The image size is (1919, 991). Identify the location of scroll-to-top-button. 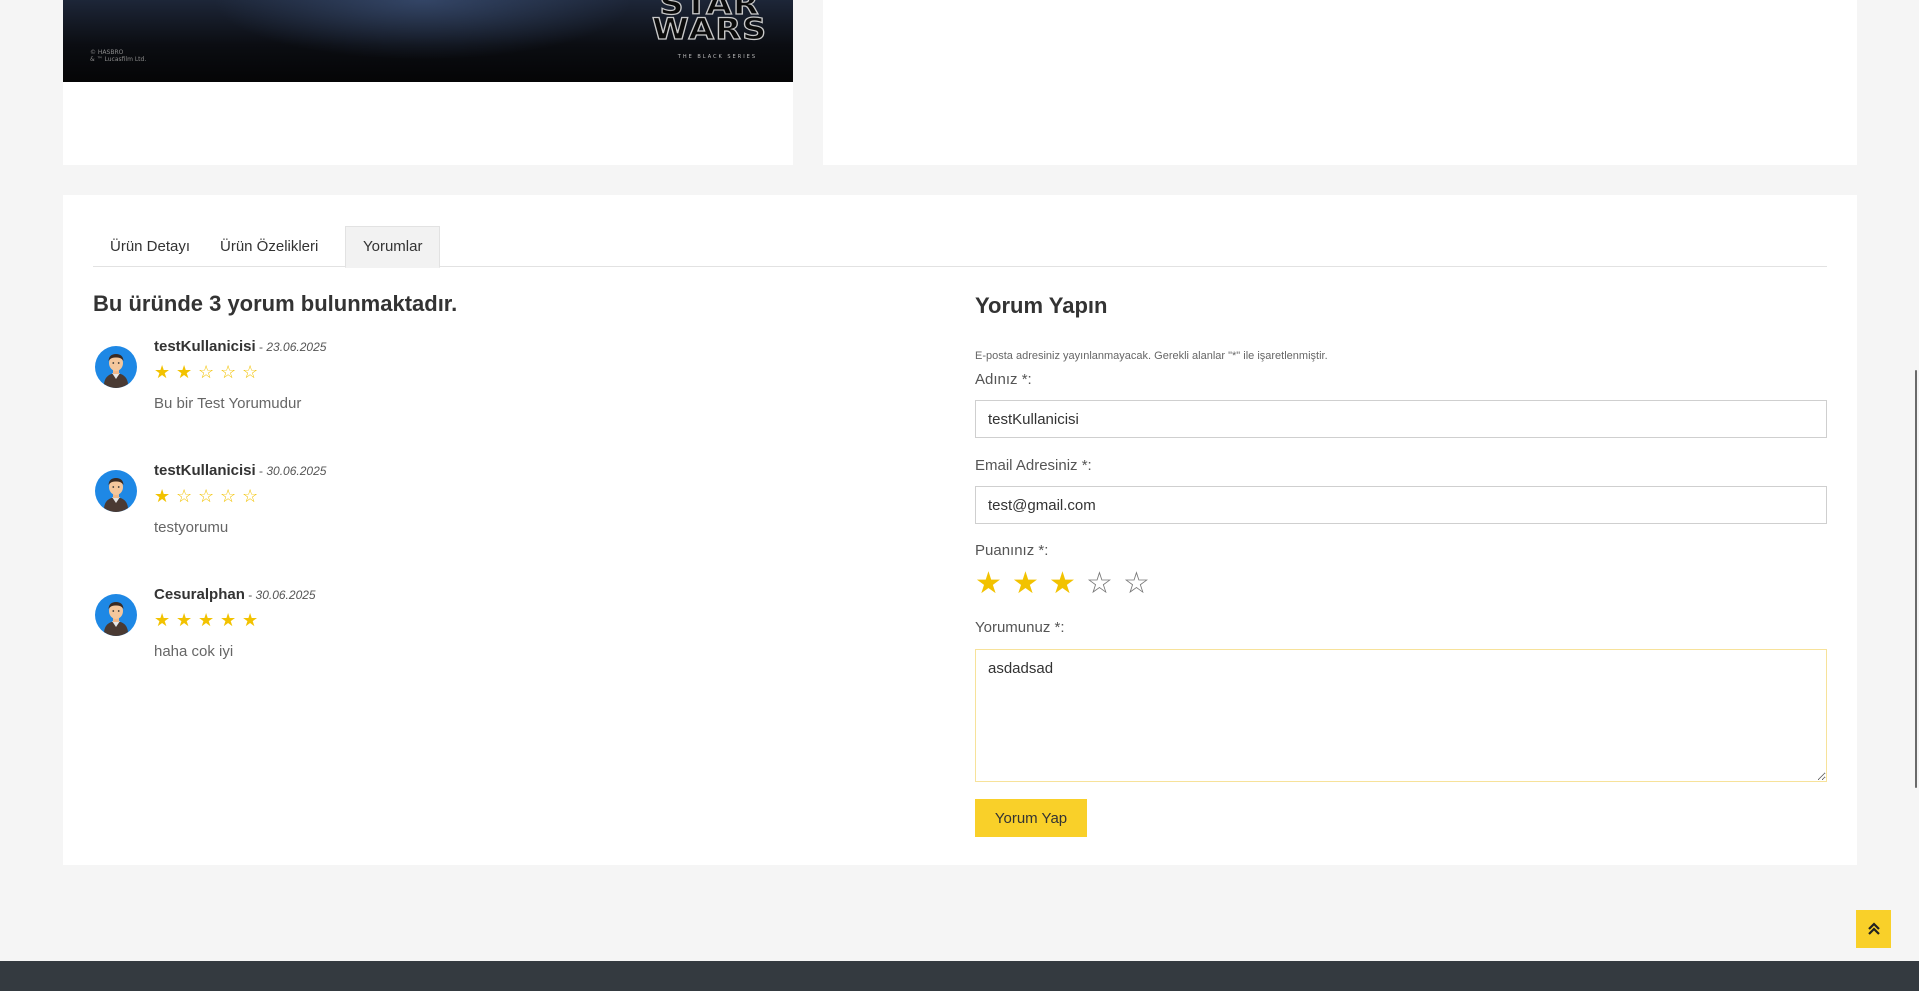
(1873, 929).